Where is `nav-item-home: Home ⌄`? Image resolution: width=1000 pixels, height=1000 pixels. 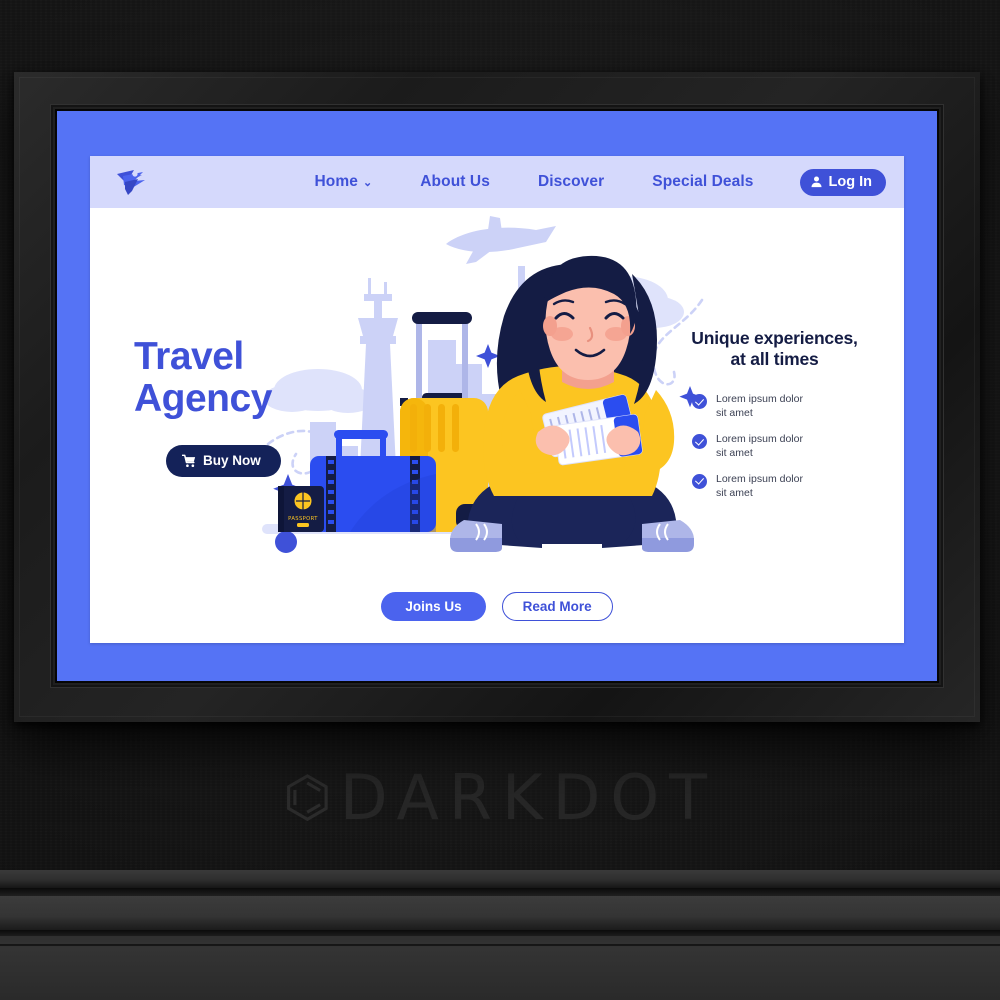
nav-item-home: Home ⌄ is located at coordinates (343, 182).